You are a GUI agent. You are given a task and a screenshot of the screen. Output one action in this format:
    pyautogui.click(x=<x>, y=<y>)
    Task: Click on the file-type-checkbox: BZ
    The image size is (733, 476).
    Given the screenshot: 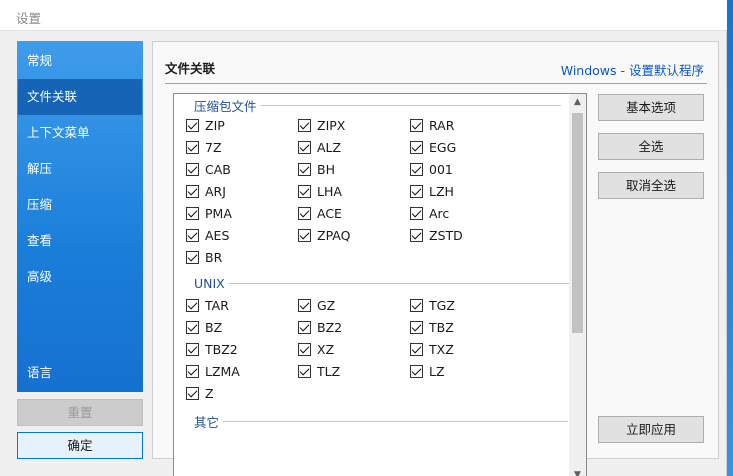 What is the action you would take?
    pyautogui.click(x=204, y=327)
    